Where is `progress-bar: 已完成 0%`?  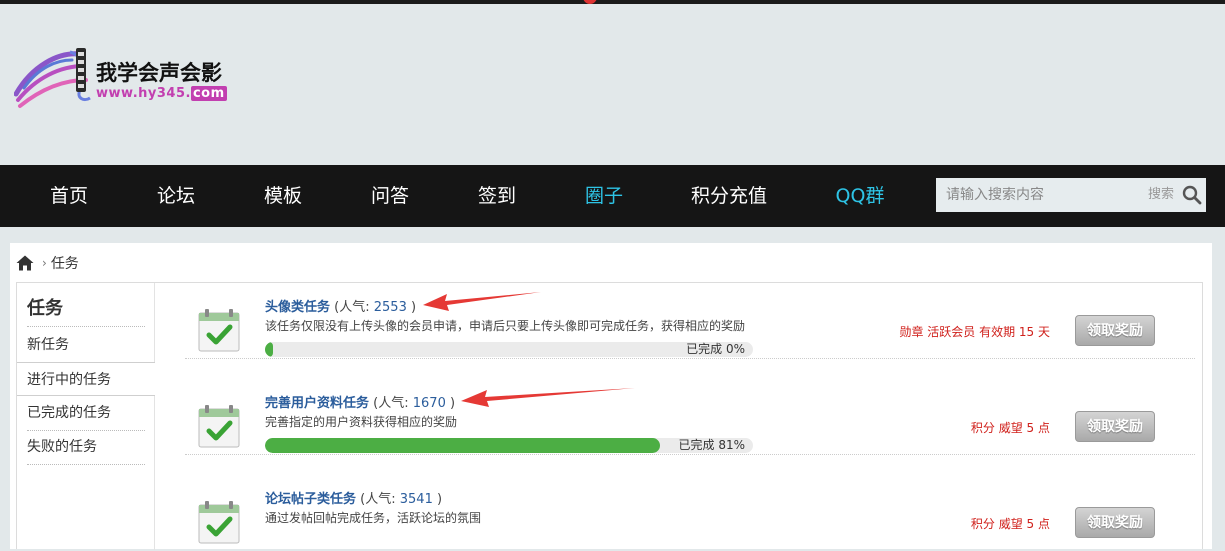 progress-bar: 已完成 0% is located at coordinates (509, 349).